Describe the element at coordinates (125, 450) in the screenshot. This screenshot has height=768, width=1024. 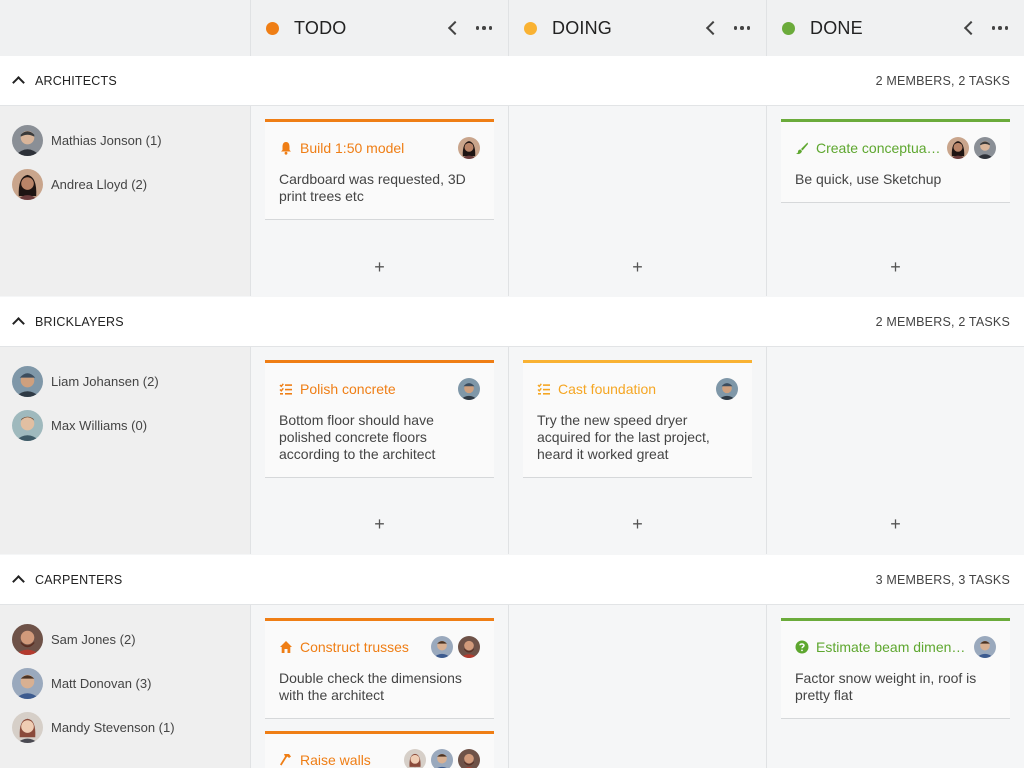
I see `member-list: Liam Johansen (2) Max Williams (0)` at that location.